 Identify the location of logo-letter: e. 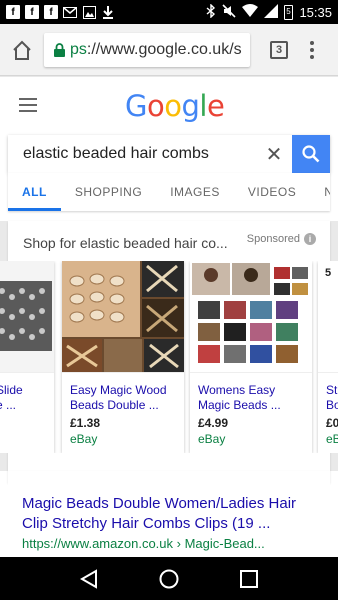
(215, 106).